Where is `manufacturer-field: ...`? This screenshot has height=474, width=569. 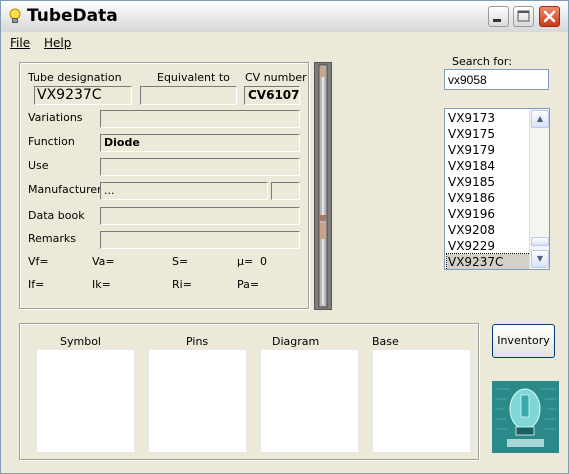 manufacturer-field: ... is located at coordinates (184, 191).